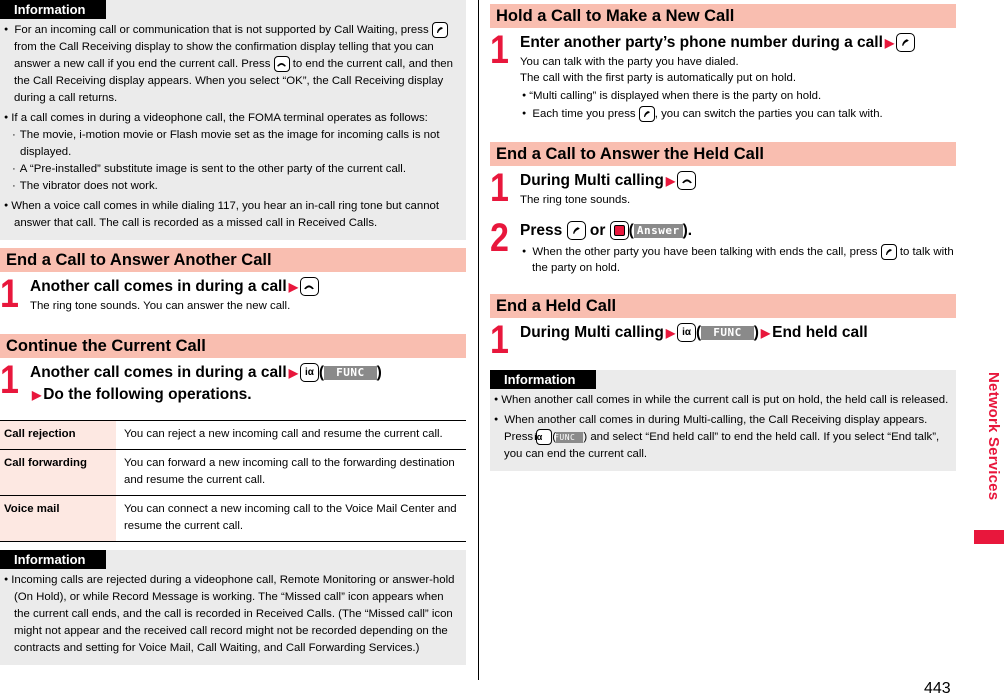 The width and height of the screenshot is (1004, 698). I want to click on center-key-icon, so click(619, 231).